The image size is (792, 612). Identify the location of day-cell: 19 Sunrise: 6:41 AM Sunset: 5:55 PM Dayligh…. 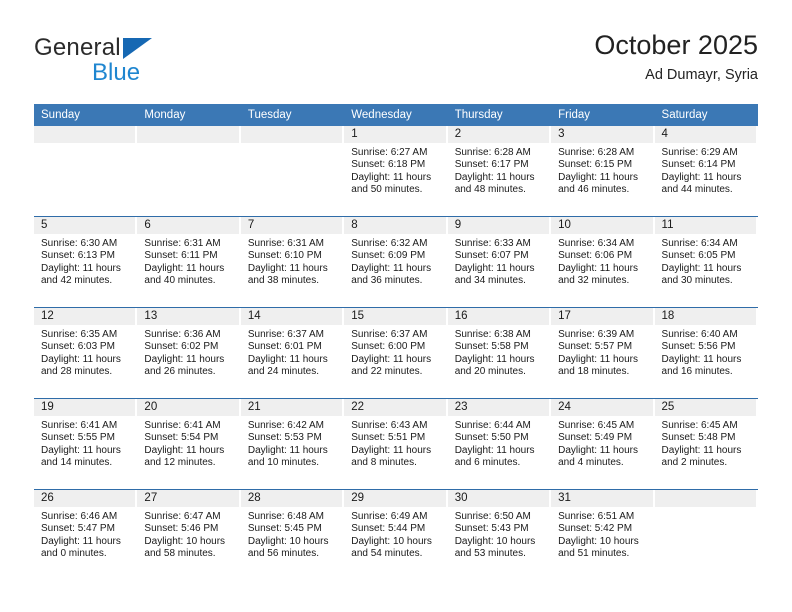
(86, 444).